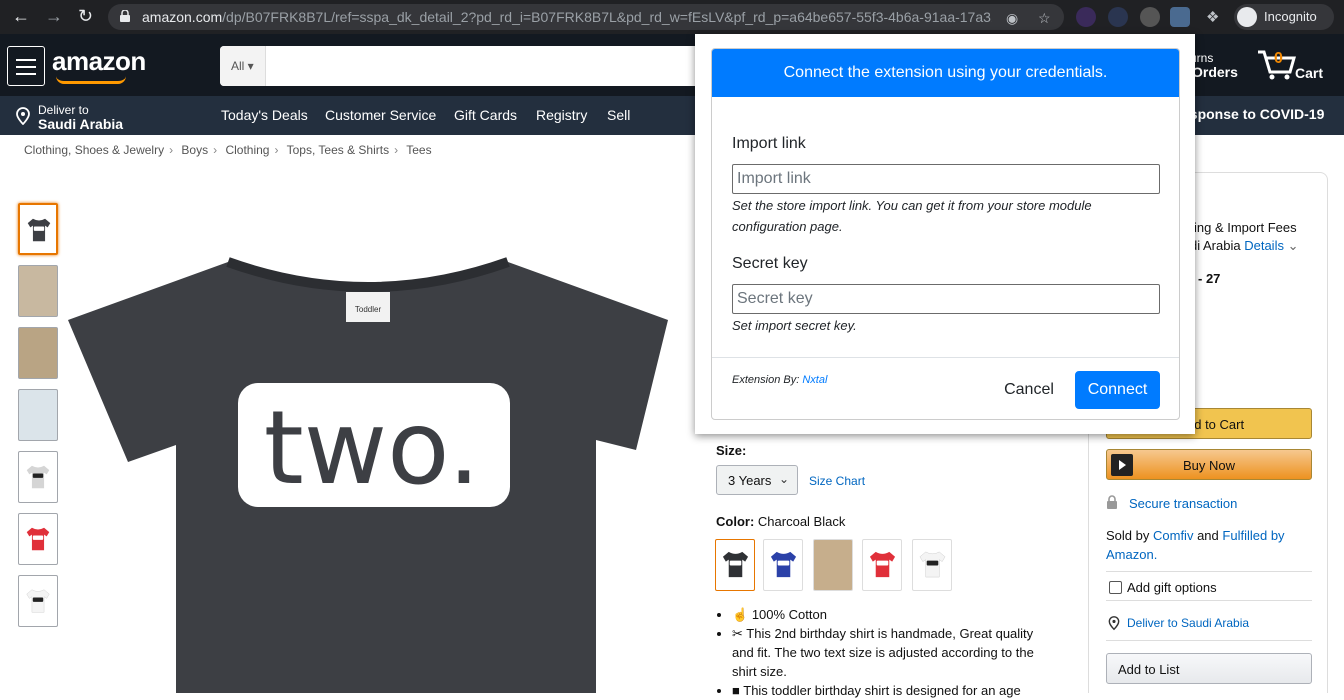 This screenshot has width=1344, height=700. What do you see at coordinates (1115, 587) in the screenshot?
I see `gift-options-checkbox` at bounding box center [1115, 587].